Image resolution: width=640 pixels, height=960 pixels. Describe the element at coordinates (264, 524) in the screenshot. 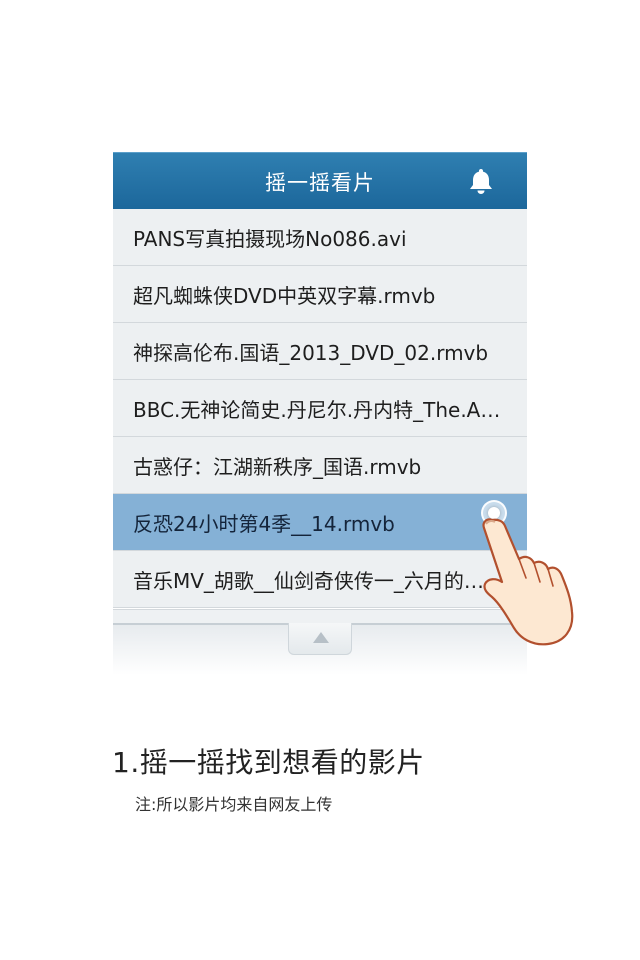

I see `file-name: 反恐24小时第4季__14.rmvb` at that location.